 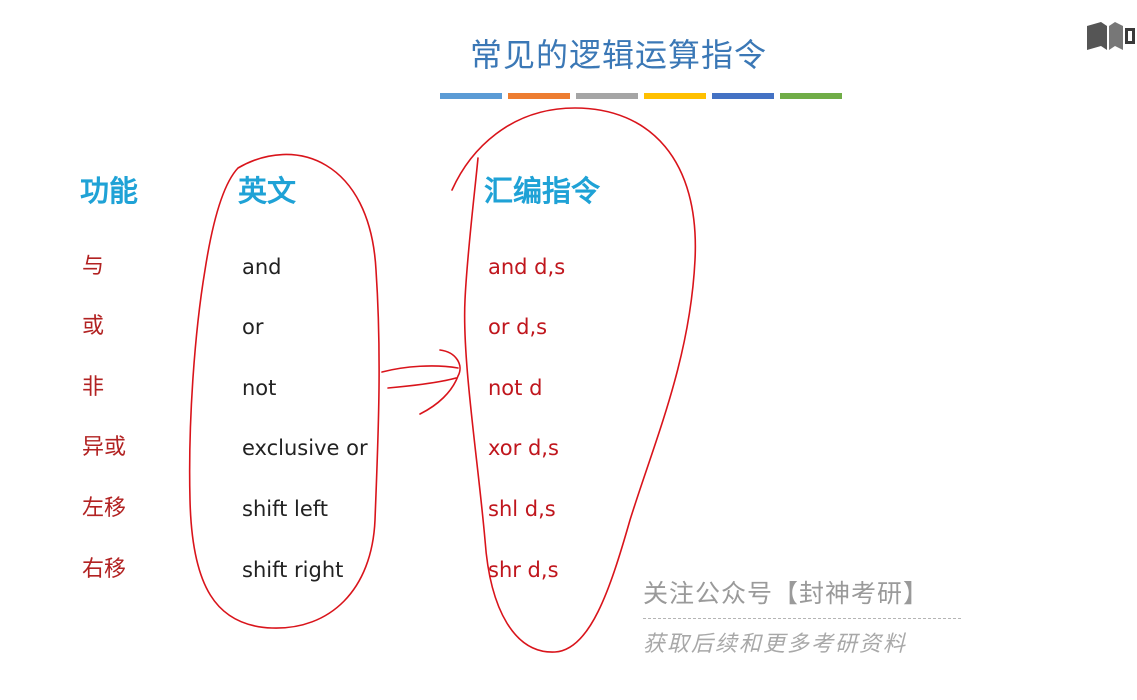 I want to click on arrow-shaft-ink-lower, so click(x=422, y=383).